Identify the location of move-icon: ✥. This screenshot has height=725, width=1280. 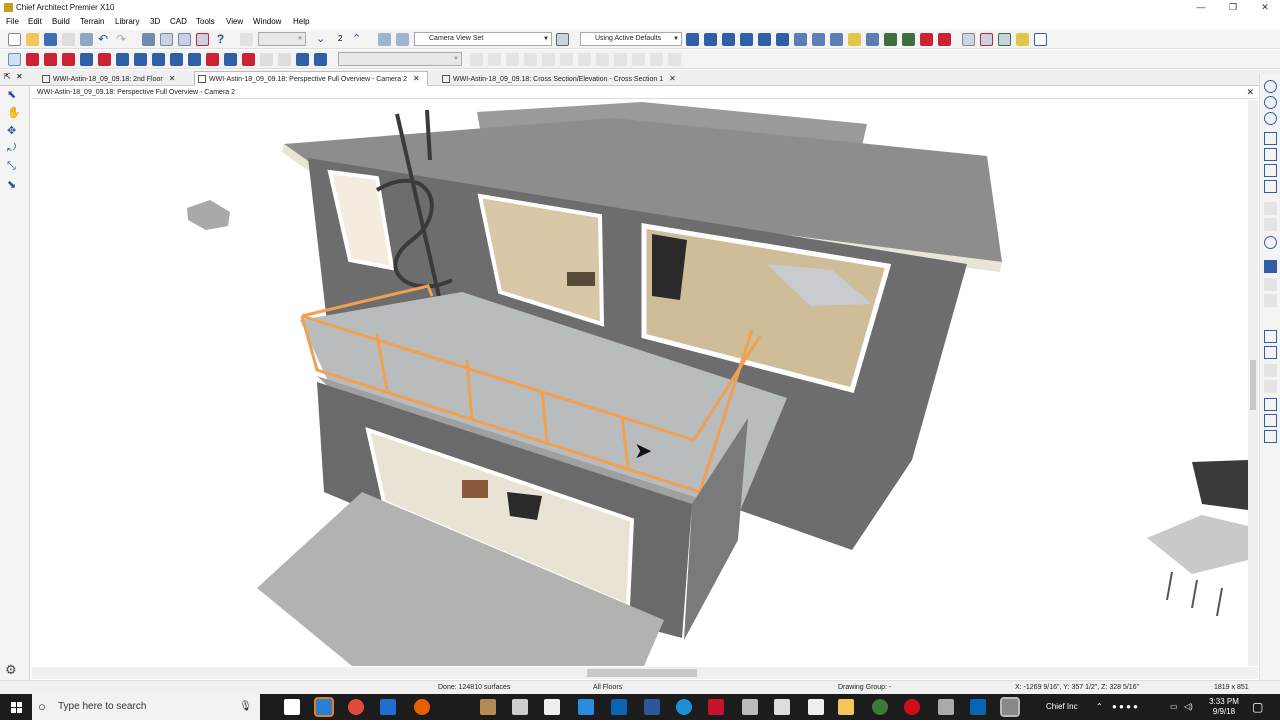
(13, 130).